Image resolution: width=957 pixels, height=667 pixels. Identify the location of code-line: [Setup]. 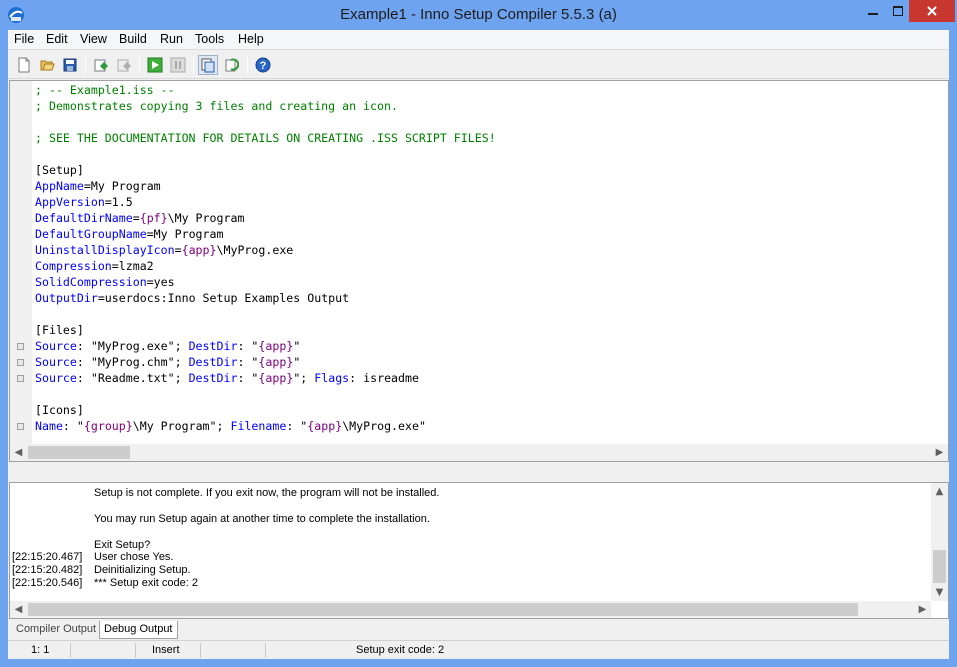
(265, 170).